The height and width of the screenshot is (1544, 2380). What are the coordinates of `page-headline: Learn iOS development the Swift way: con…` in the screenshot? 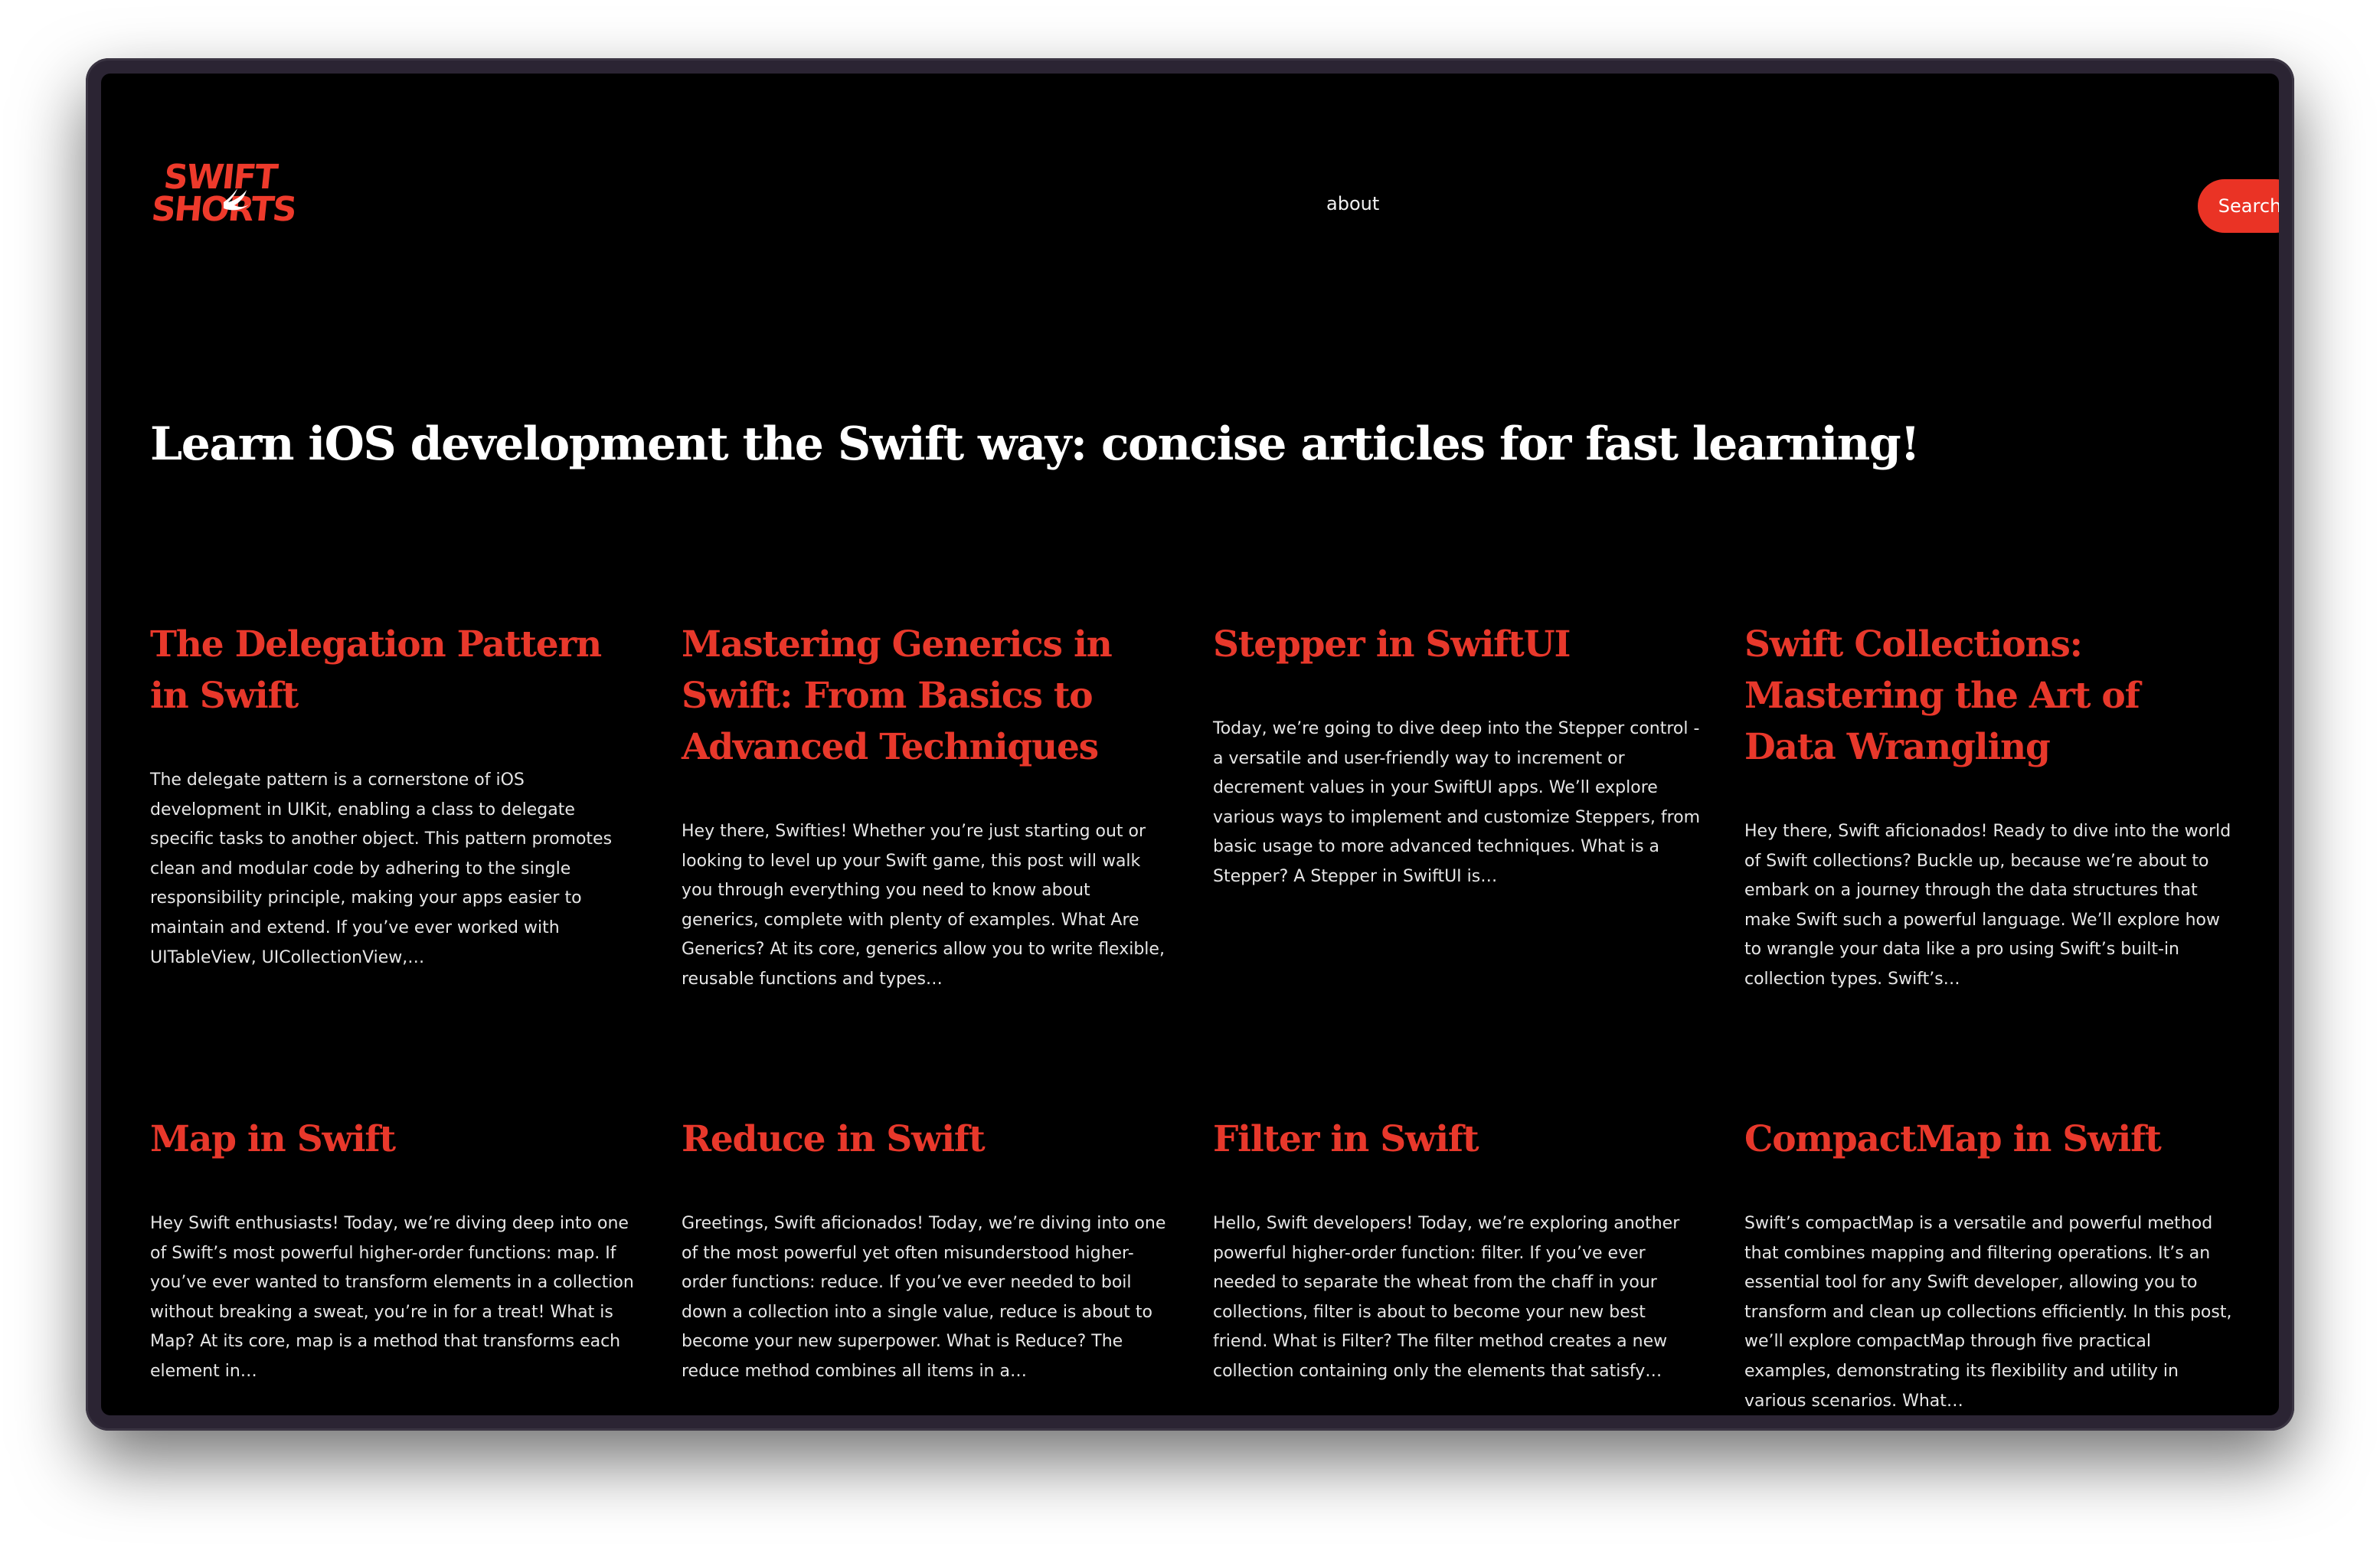 It's located at (1035, 444).